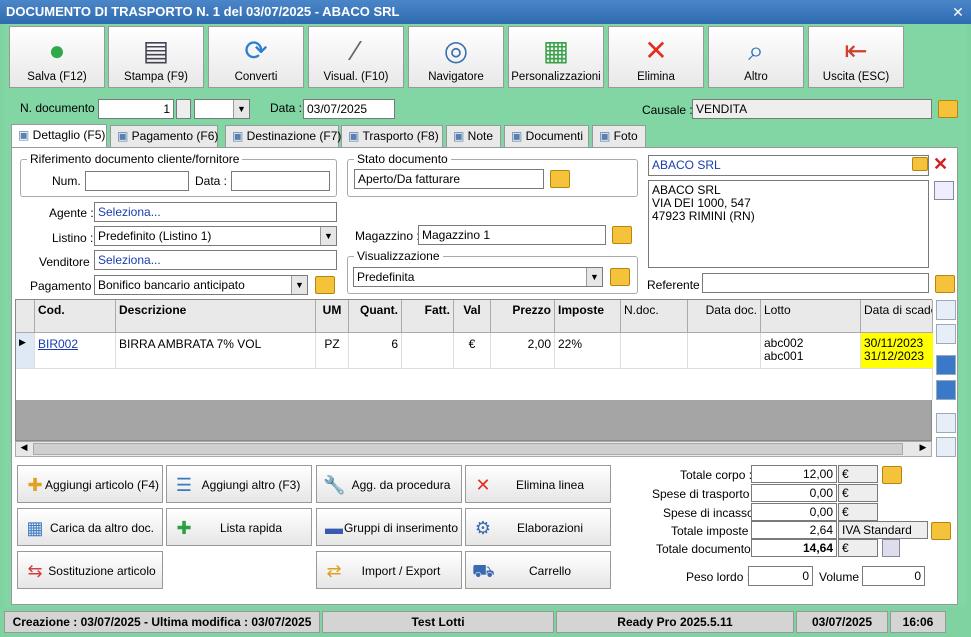  What do you see at coordinates (428, 316) in the screenshot?
I see `grid-header-4: Fatt.` at bounding box center [428, 316].